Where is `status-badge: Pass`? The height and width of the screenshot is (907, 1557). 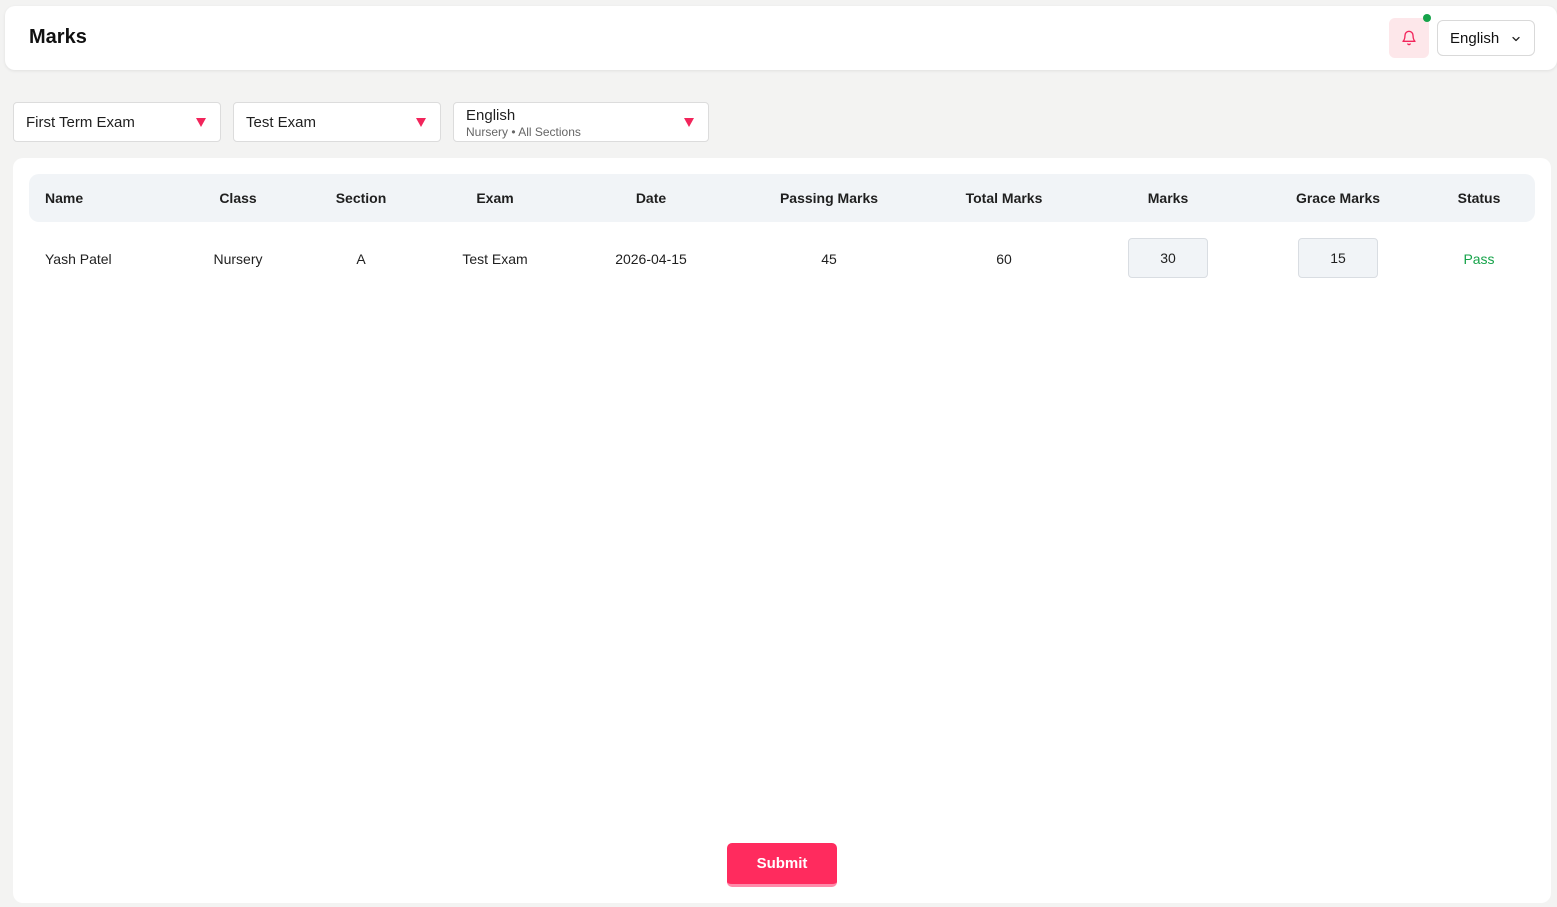
status-badge: Pass is located at coordinates (1479, 259).